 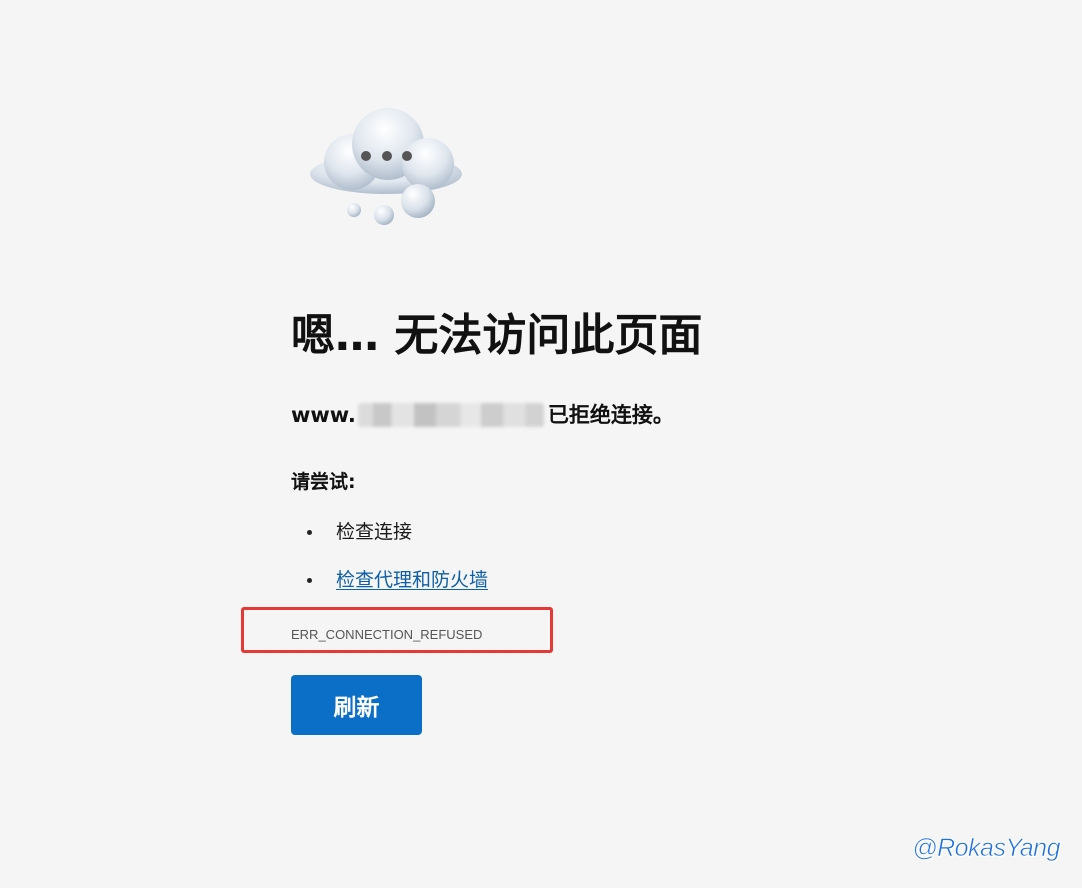 What do you see at coordinates (356, 705) in the screenshot?
I see `refresh-button: 刷新` at bounding box center [356, 705].